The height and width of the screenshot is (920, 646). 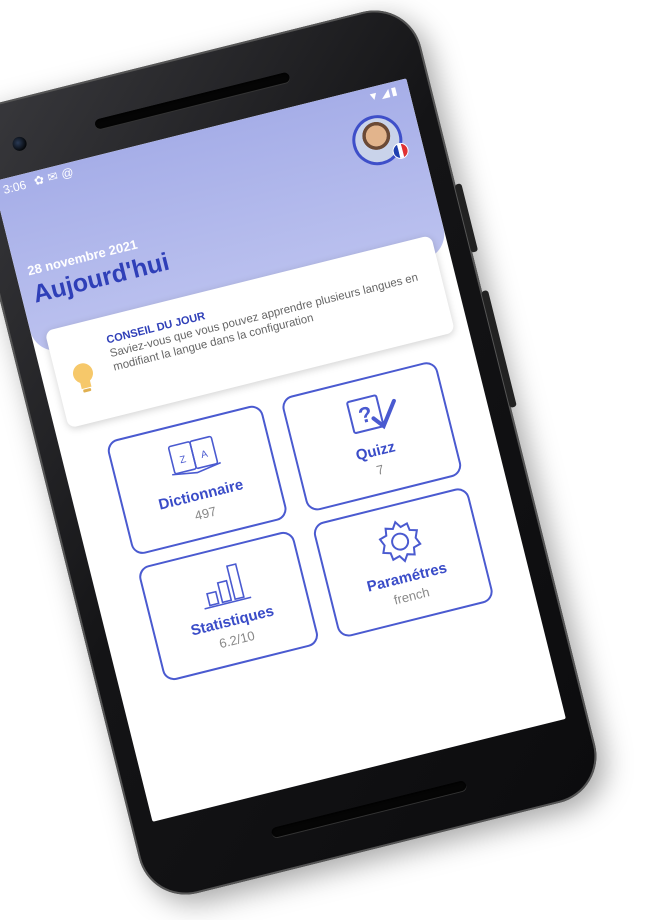 I want to click on bottom-speaker, so click(x=369, y=809).